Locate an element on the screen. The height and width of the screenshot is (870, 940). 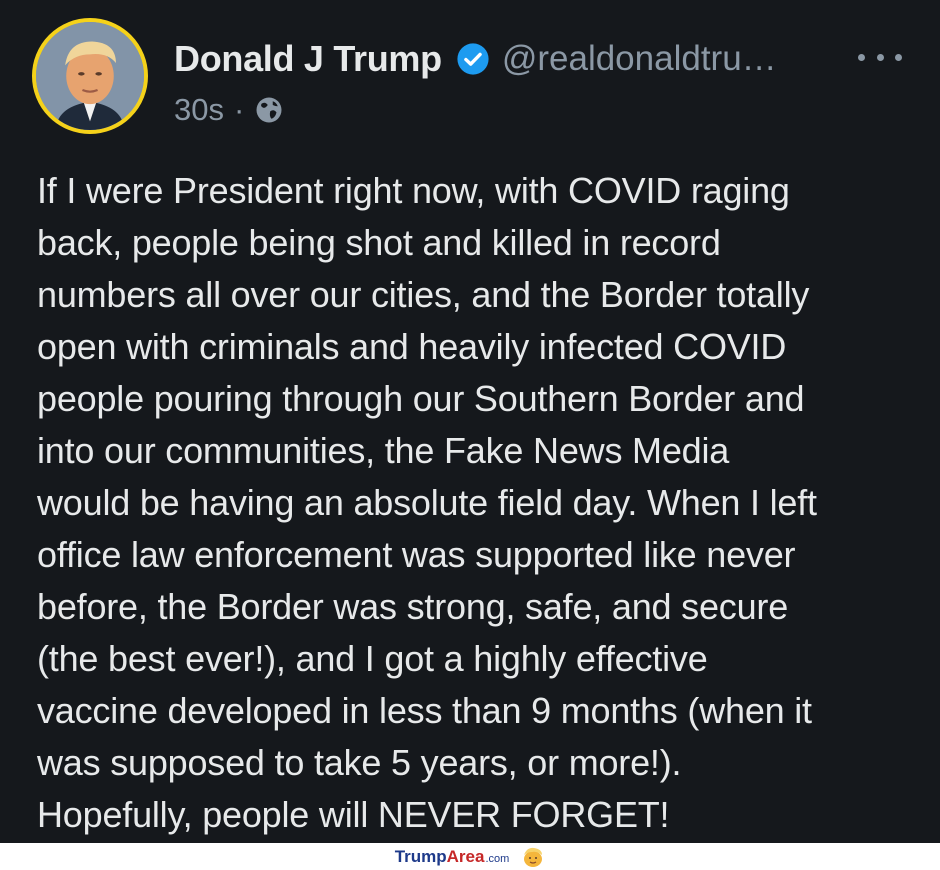
globe-icon is located at coordinates (269, 110).